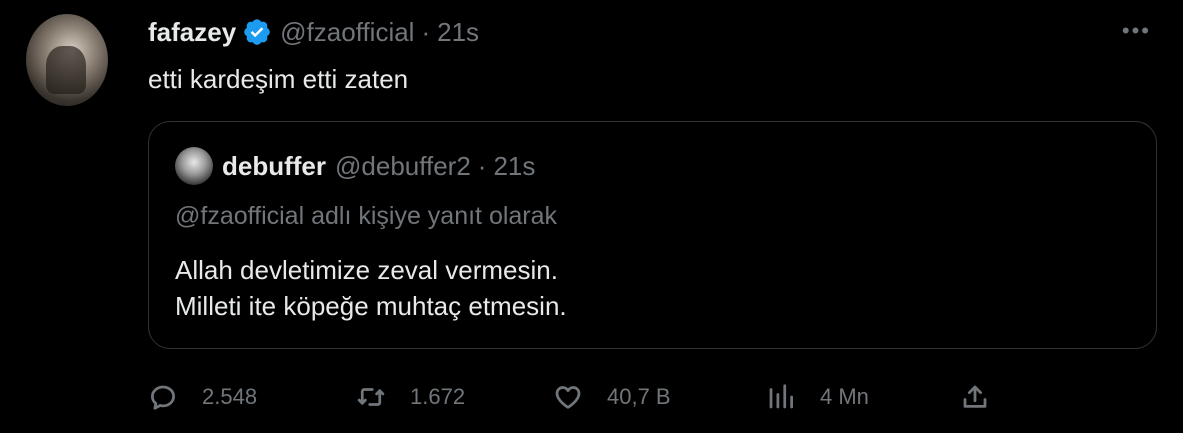  I want to click on verified-badge-icon, so click(257, 32).